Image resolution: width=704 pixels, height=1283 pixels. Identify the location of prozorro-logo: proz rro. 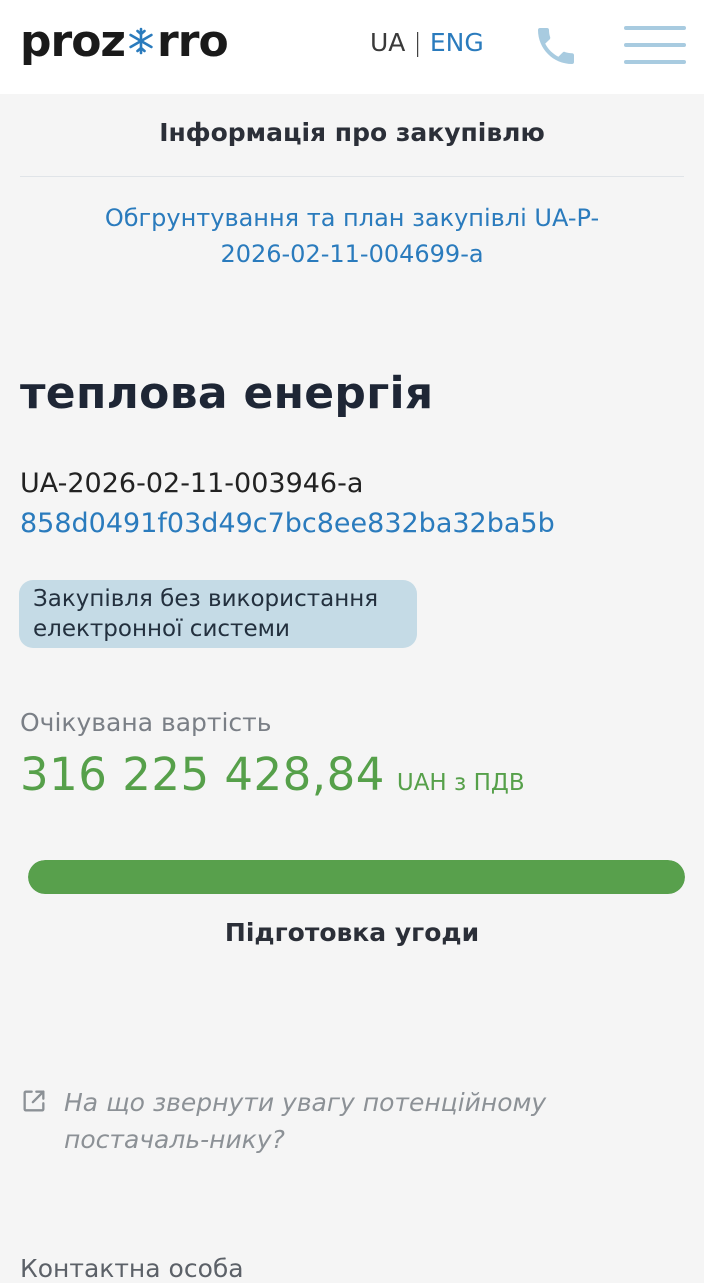
(124, 41).